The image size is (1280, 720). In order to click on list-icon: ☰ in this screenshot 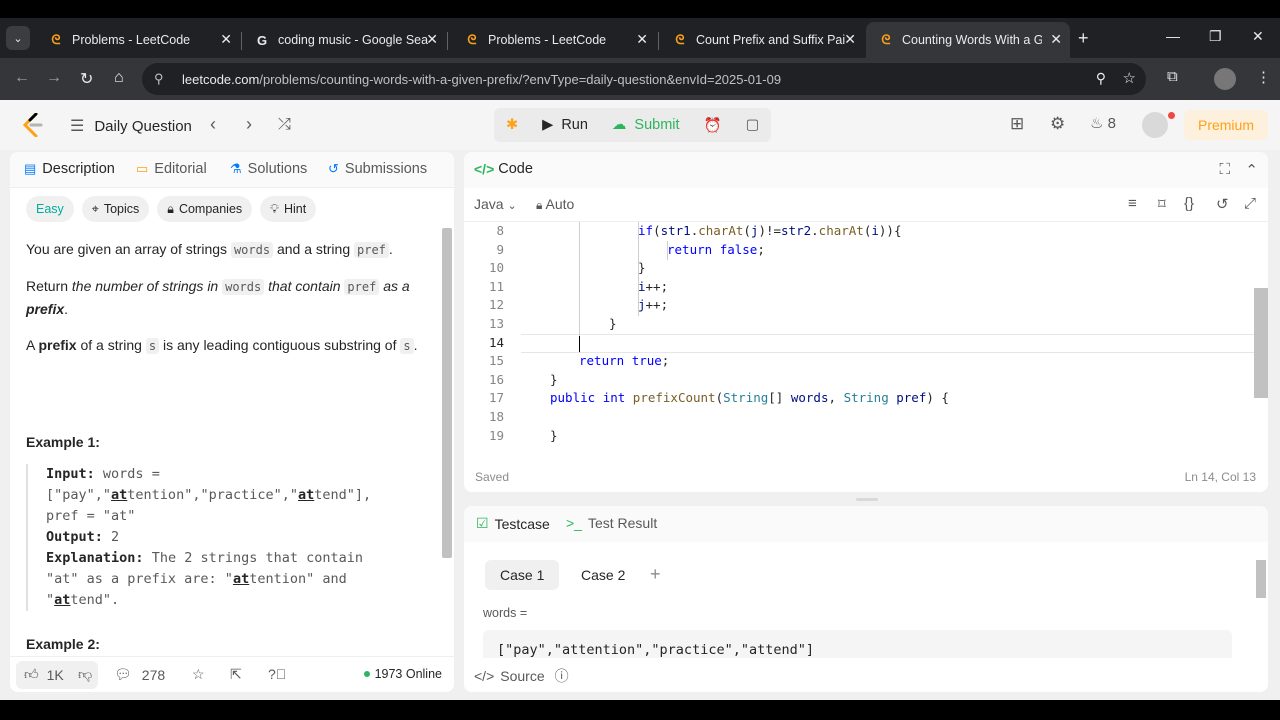, I will do `click(77, 126)`.